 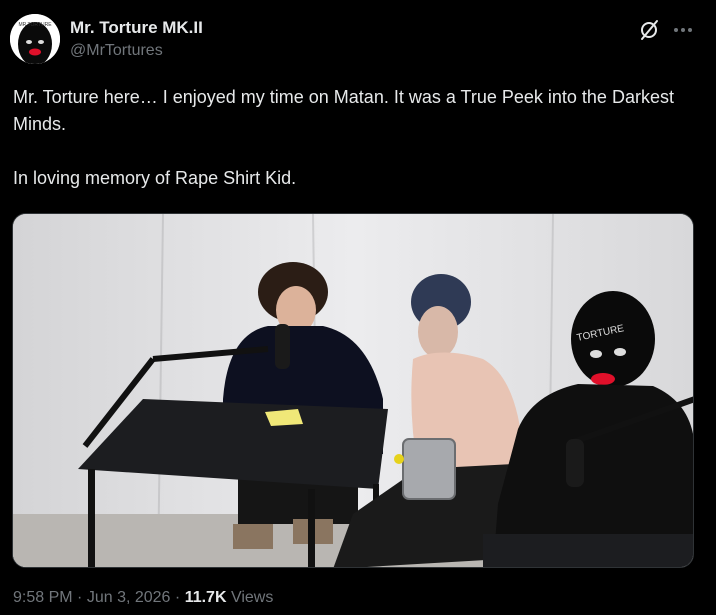 I want to click on author-names: Mr. Torture MK.II @MrTortures, so click(x=136, y=40).